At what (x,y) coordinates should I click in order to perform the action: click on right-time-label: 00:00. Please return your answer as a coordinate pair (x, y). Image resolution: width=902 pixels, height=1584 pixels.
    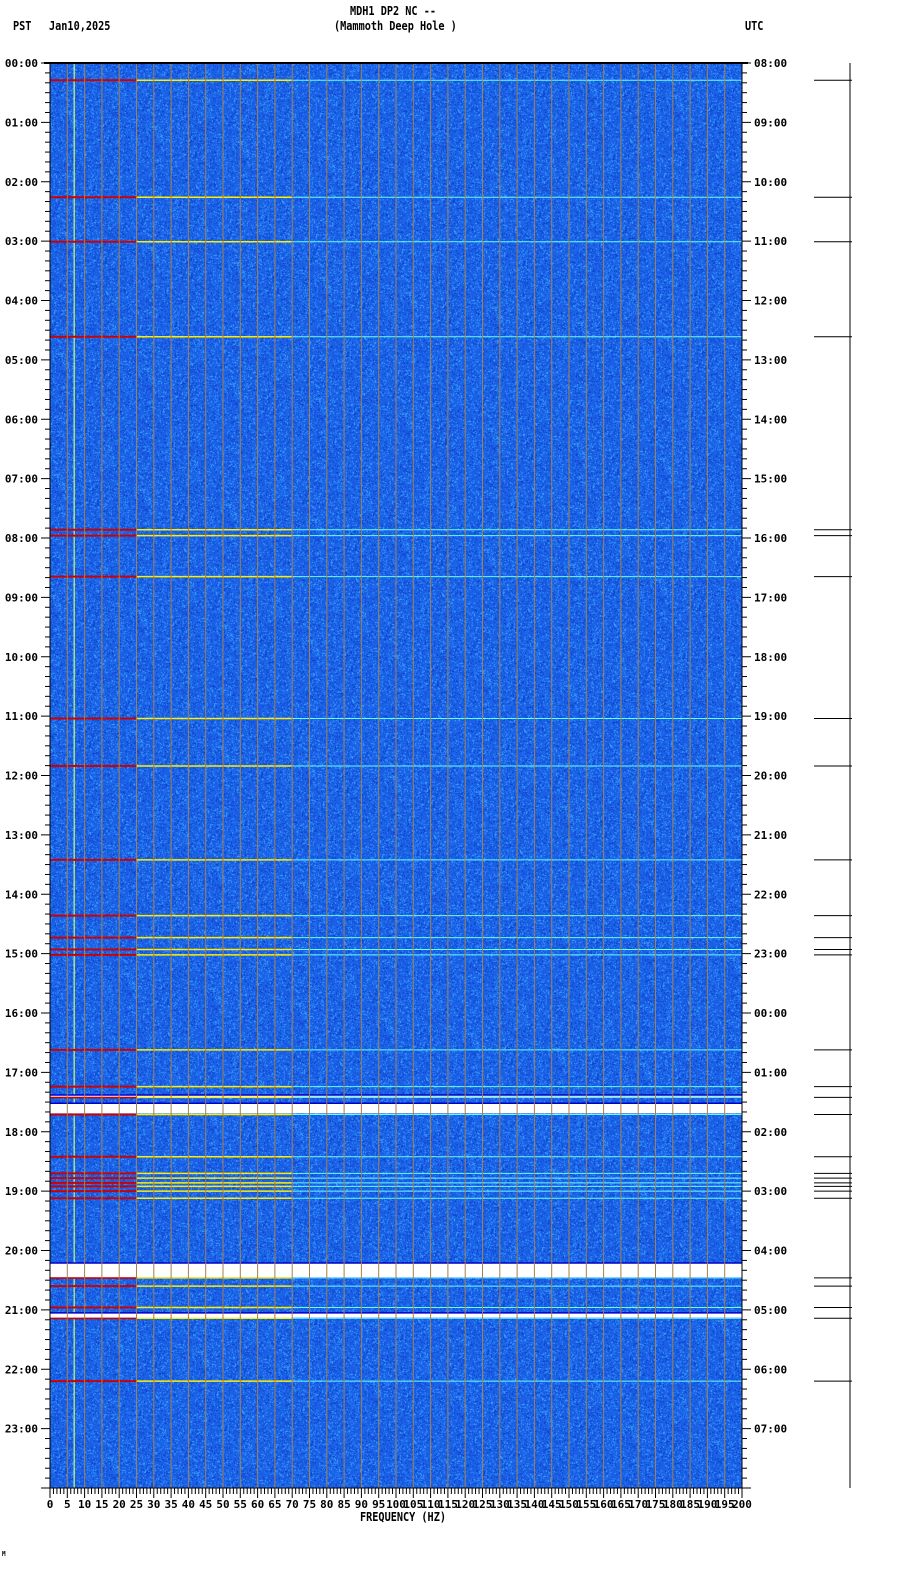
    Looking at the image, I should click on (770, 1013).